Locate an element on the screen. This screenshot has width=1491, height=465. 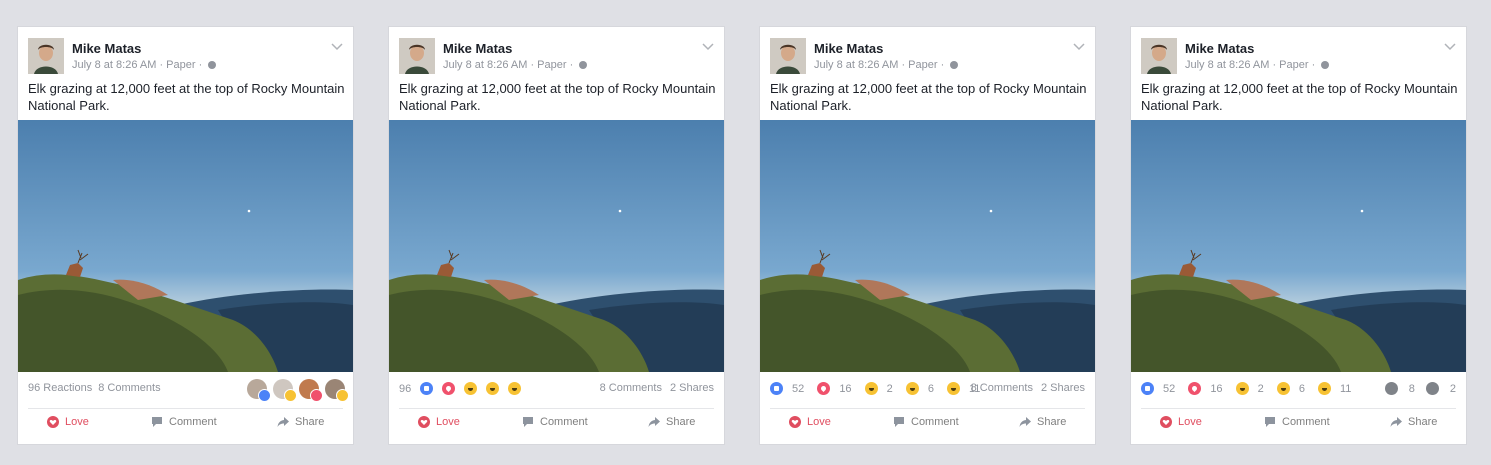
reactions-total: 96 is located at coordinates (405, 388).